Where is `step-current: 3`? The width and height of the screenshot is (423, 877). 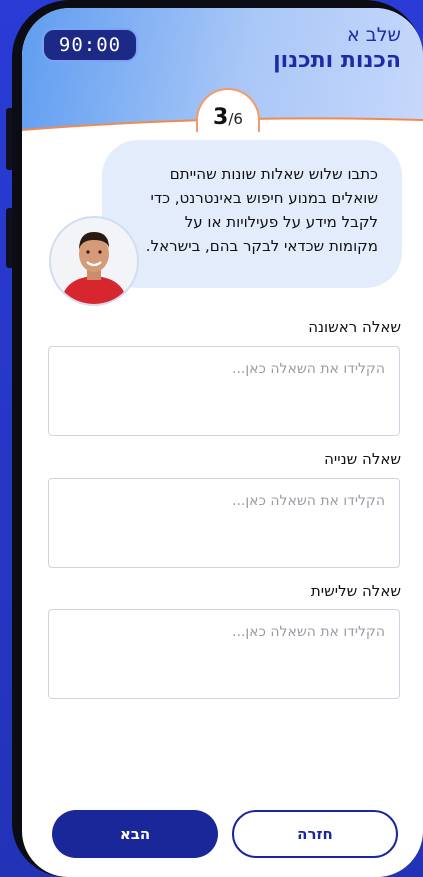 step-current: 3 is located at coordinates (221, 117).